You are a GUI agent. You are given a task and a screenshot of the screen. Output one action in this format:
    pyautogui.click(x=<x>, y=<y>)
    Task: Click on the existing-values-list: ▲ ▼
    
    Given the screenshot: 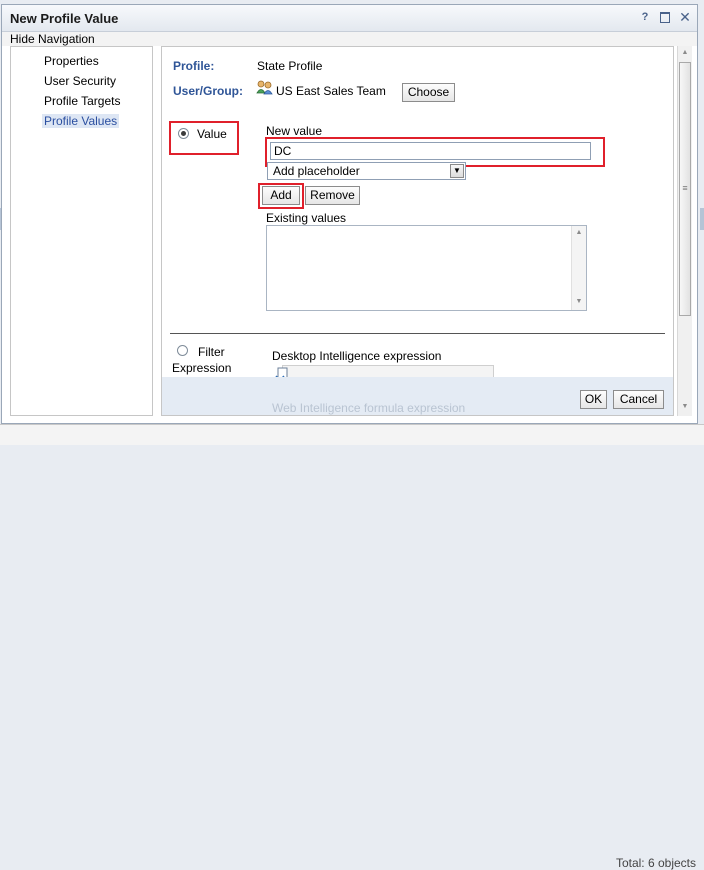 What is the action you would take?
    pyautogui.click(x=426, y=268)
    